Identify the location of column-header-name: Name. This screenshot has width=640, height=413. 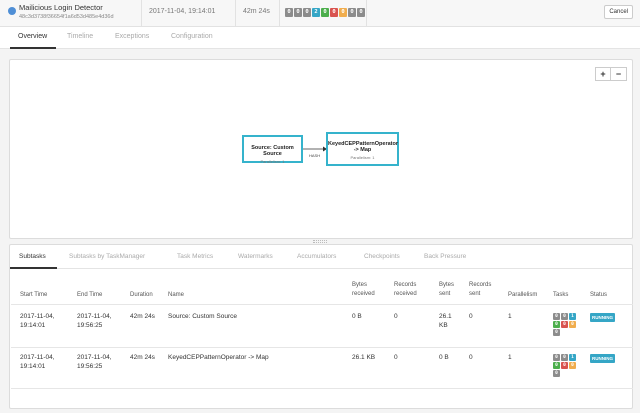
(176, 295).